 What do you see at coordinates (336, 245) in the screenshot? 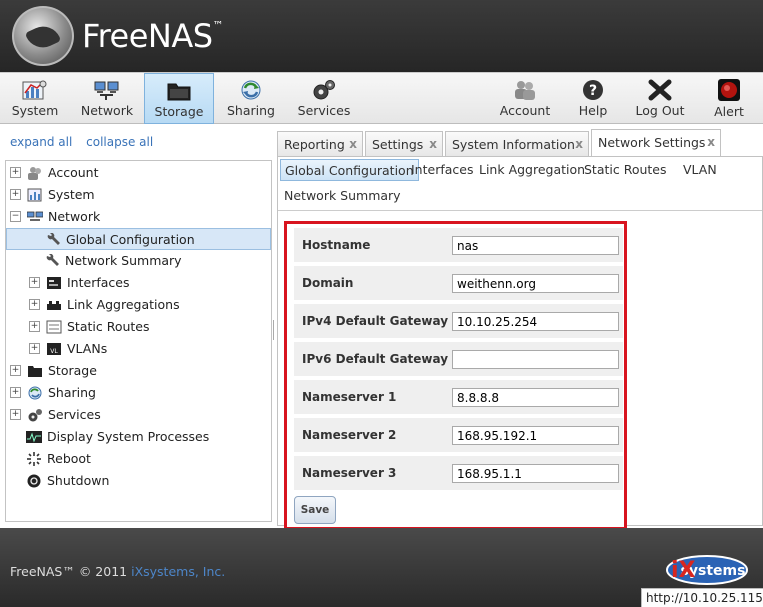
I see `hostname-label: Hostname` at bounding box center [336, 245].